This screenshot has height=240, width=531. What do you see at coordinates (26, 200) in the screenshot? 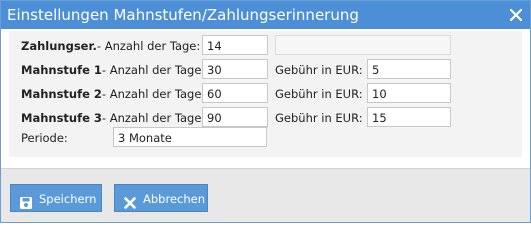
I see `floppy-disk-icon` at bounding box center [26, 200].